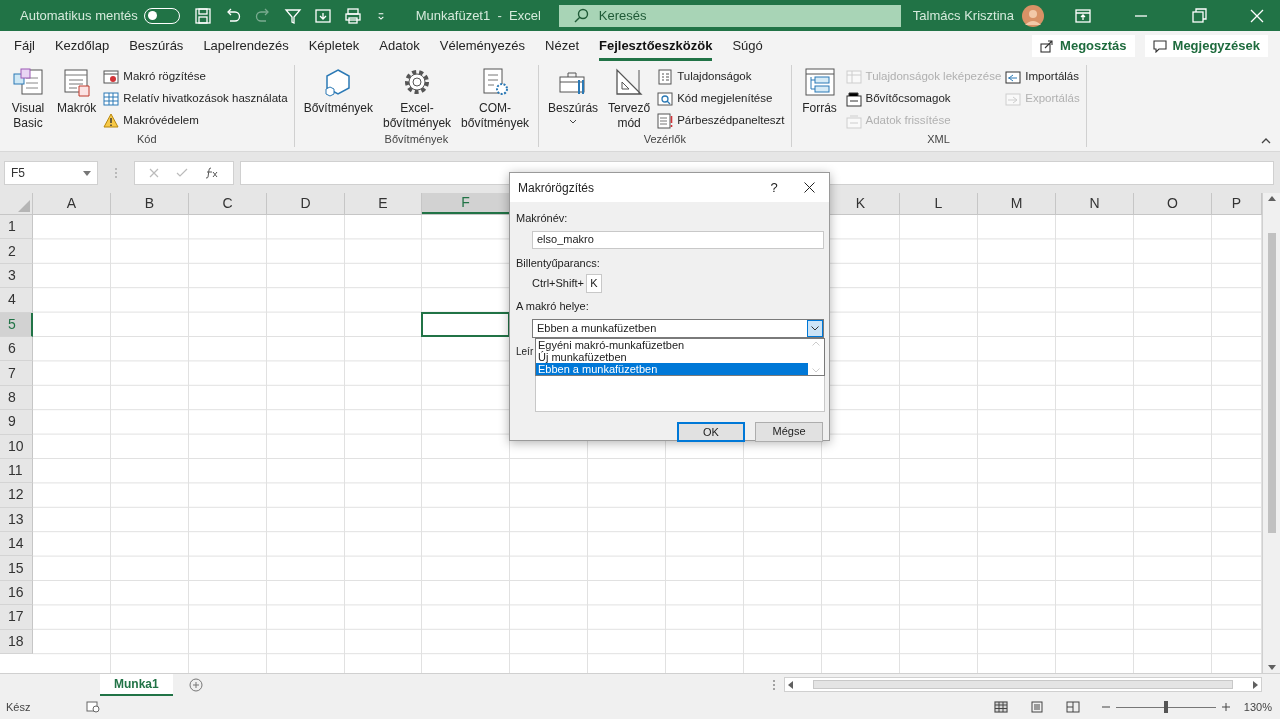  Describe the element at coordinates (1173, 203) in the screenshot. I see `column-header: O` at that location.